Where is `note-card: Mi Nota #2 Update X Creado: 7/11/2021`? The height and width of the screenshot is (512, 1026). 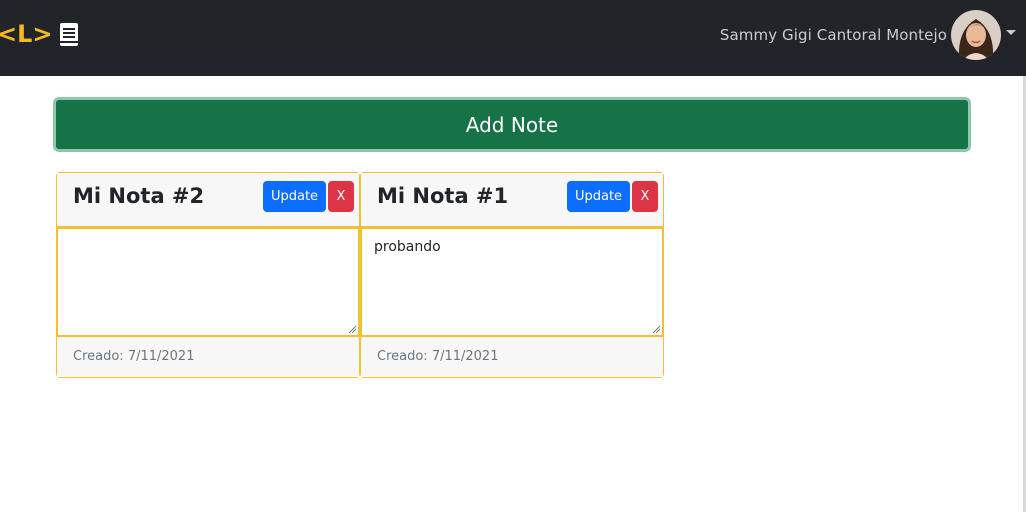
note-card: Mi Nota #2 Update X Creado: 7/11/2021 is located at coordinates (208, 275).